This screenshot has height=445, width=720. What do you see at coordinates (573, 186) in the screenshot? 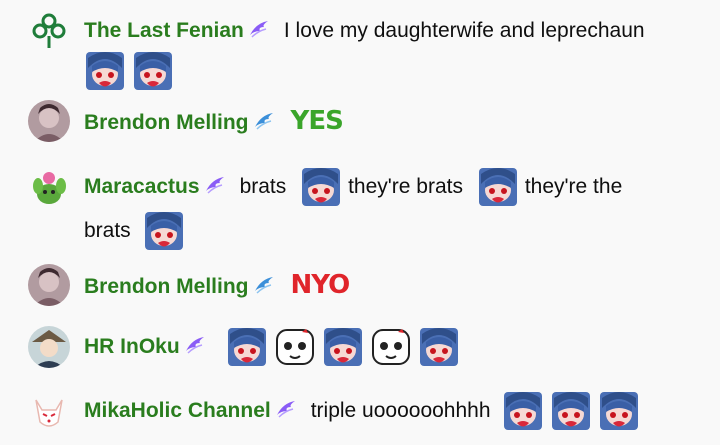
I see `message-text: they're the` at bounding box center [573, 186].